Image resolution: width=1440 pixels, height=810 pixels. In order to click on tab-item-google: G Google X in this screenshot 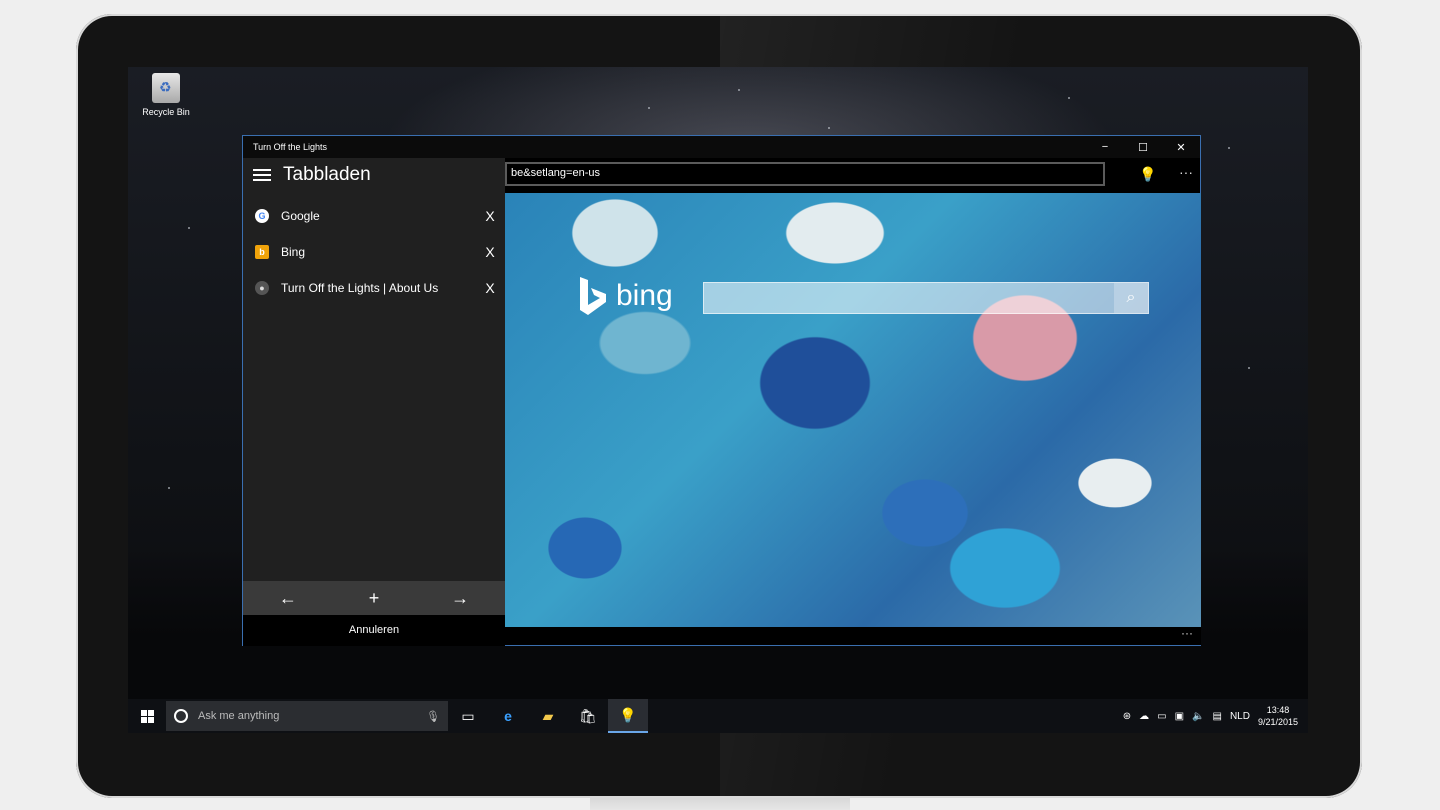, I will do `click(374, 216)`.